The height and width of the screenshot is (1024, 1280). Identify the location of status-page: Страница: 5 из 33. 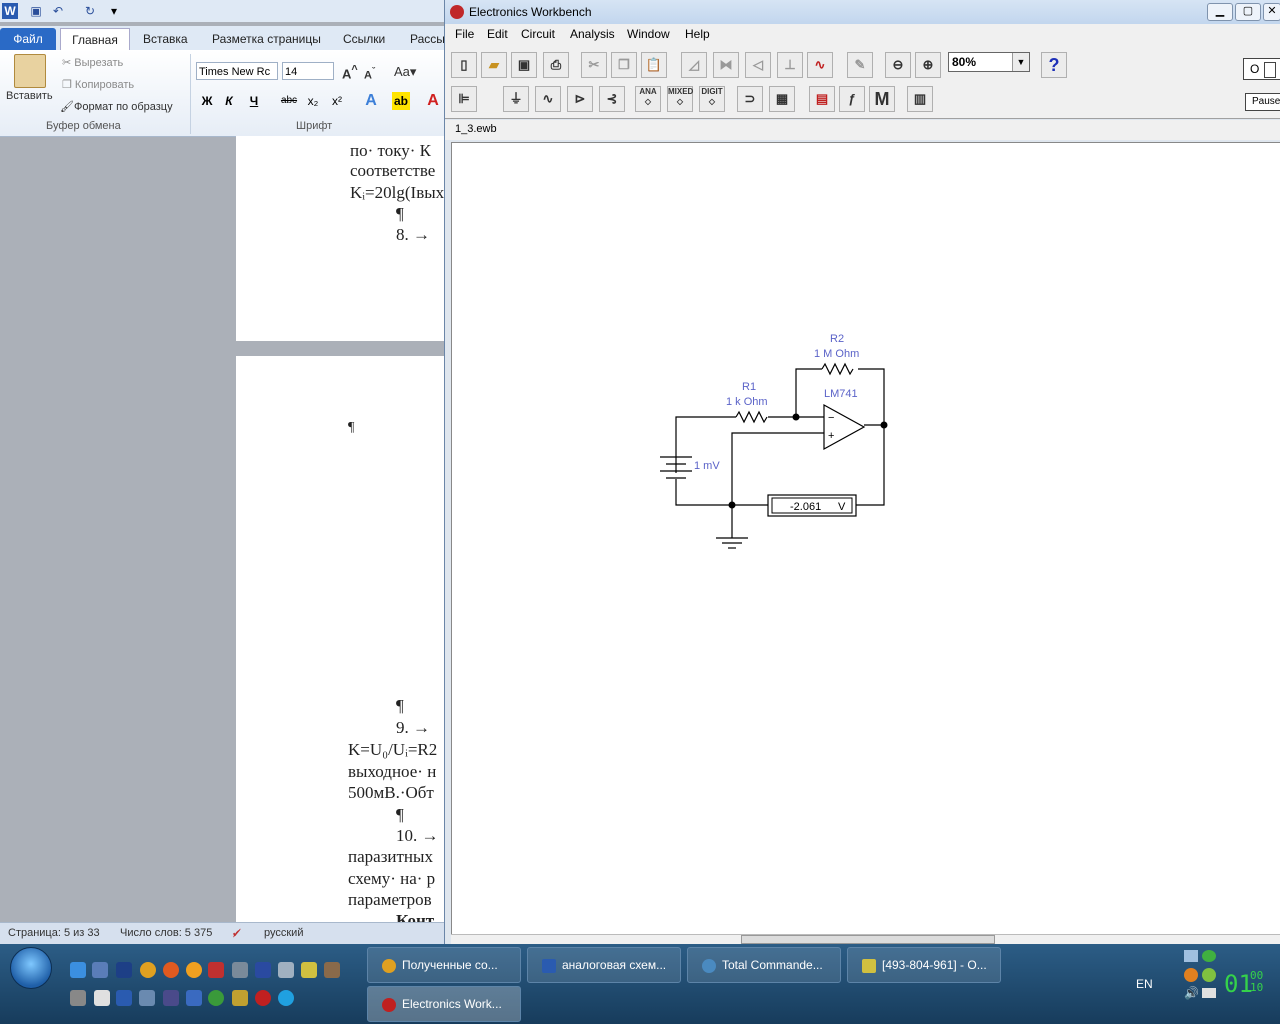
(54, 933).